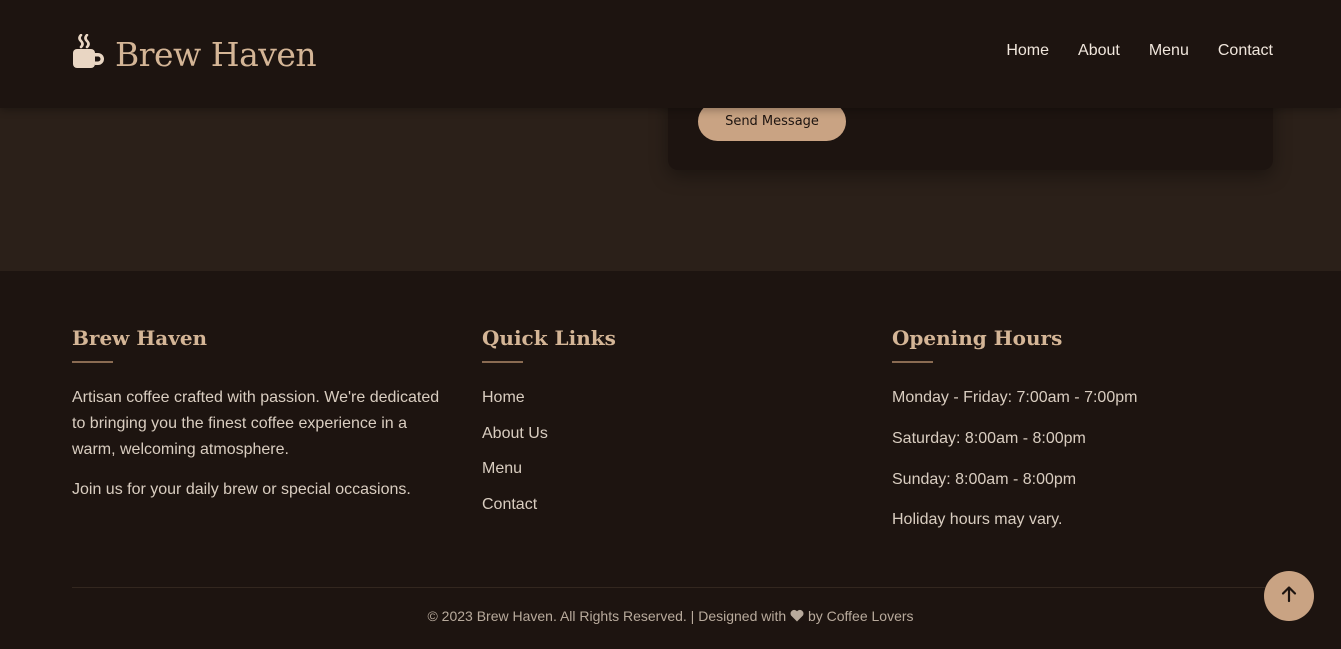 The image size is (1341, 649). What do you see at coordinates (89, 54) in the screenshot?
I see `mug-hot-icon` at bounding box center [89, 54].